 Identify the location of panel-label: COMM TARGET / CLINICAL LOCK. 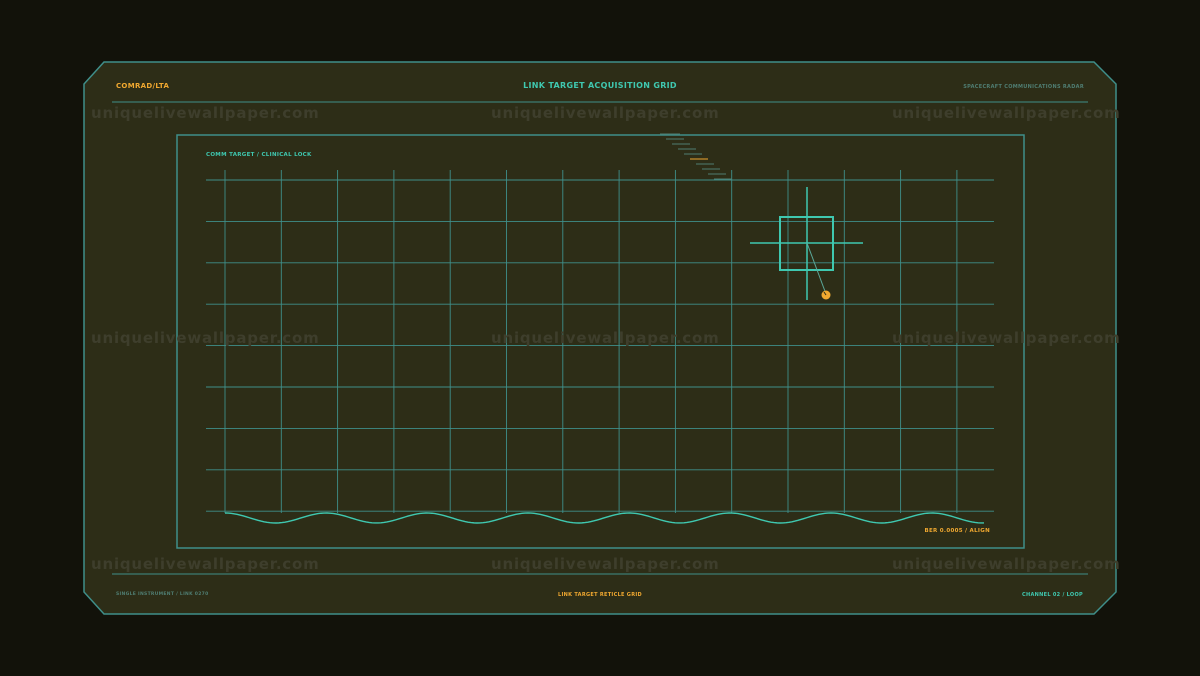
(259, 155).